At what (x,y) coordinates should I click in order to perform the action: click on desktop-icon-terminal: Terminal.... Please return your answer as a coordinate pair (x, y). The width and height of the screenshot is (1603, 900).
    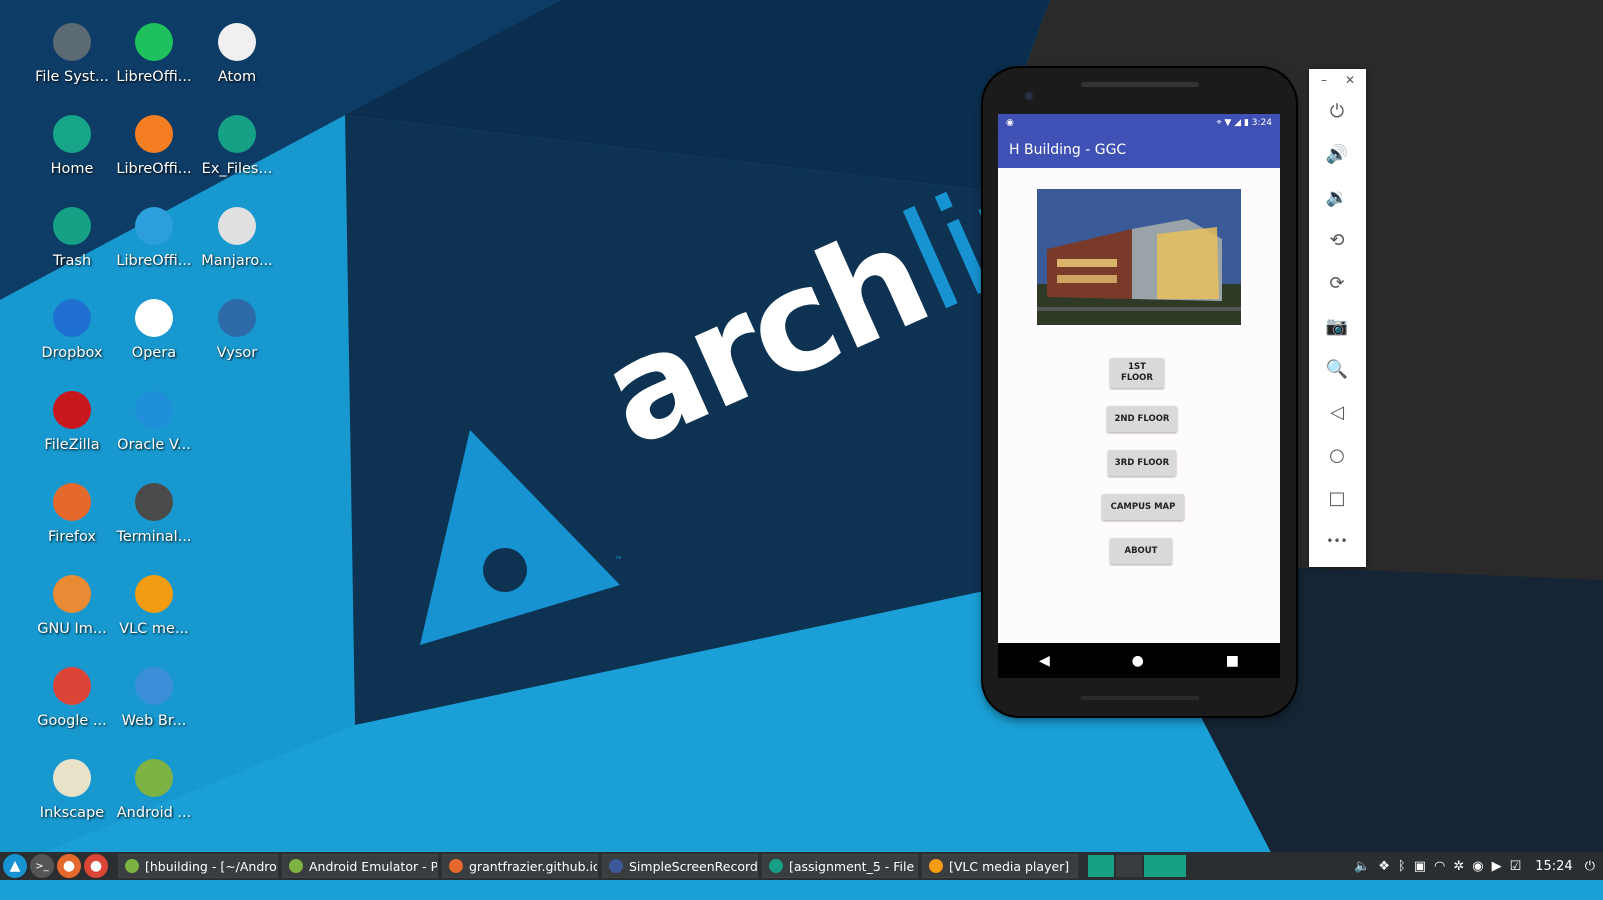
    Looking at the image, I should click on (154, 519).